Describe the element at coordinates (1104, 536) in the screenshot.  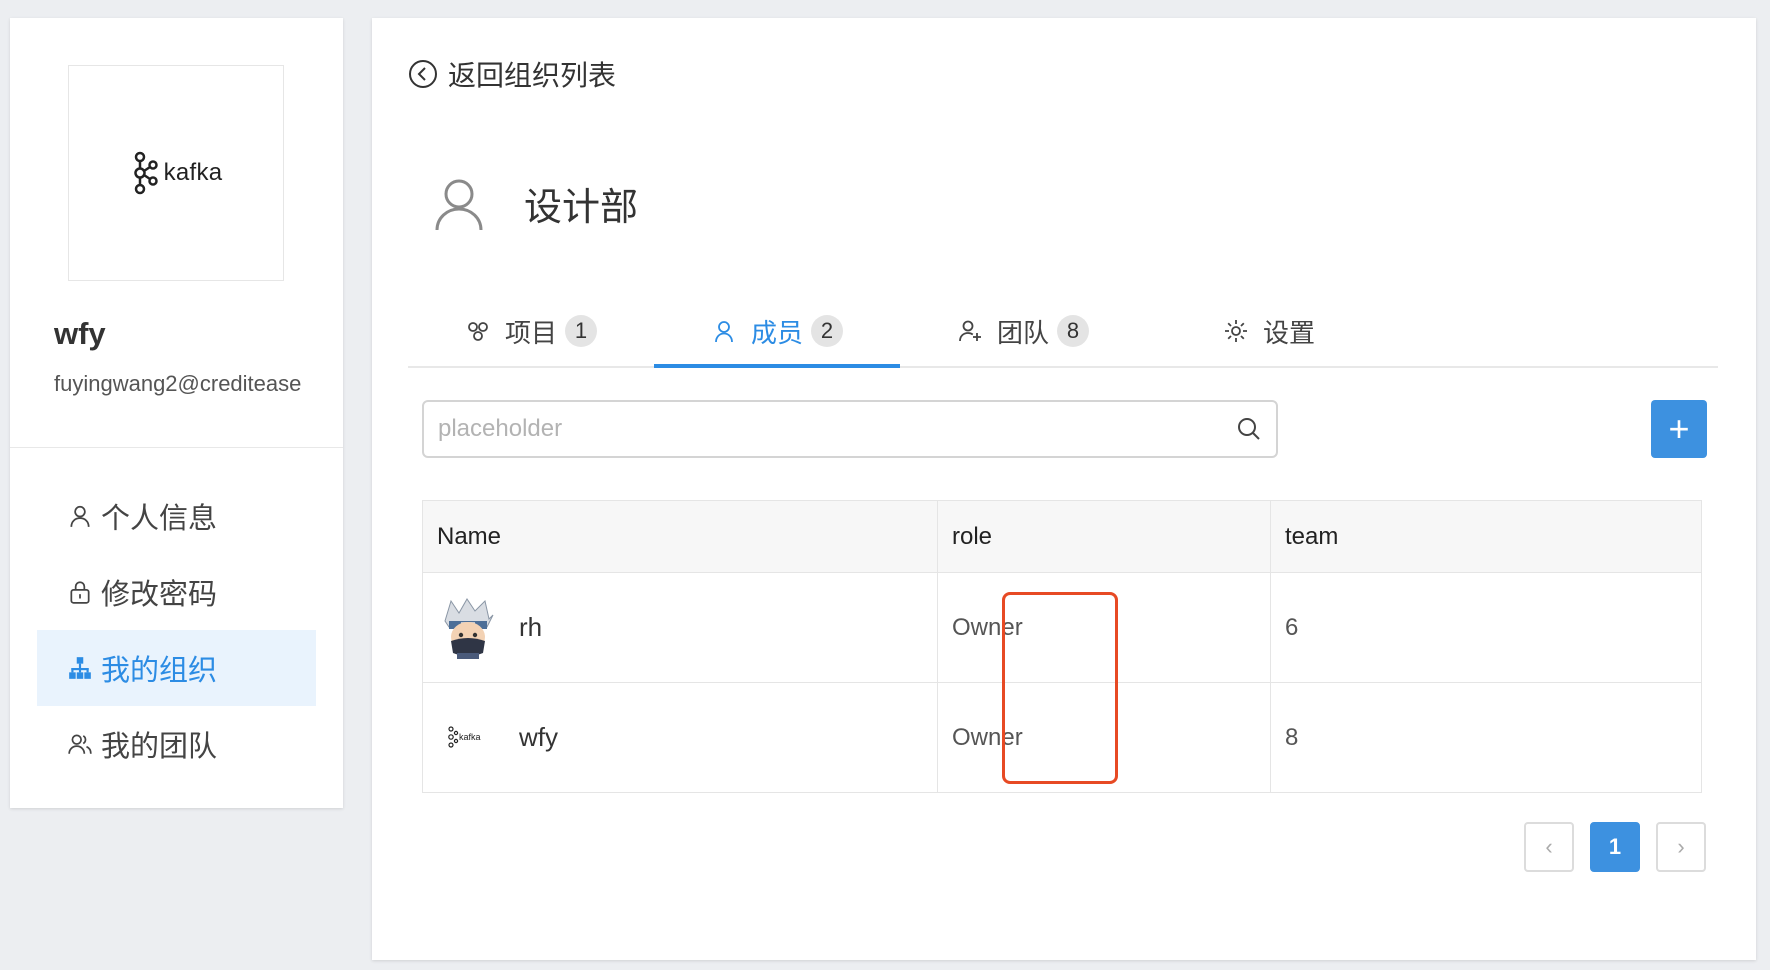
I see `column-header-role: role` at that location.